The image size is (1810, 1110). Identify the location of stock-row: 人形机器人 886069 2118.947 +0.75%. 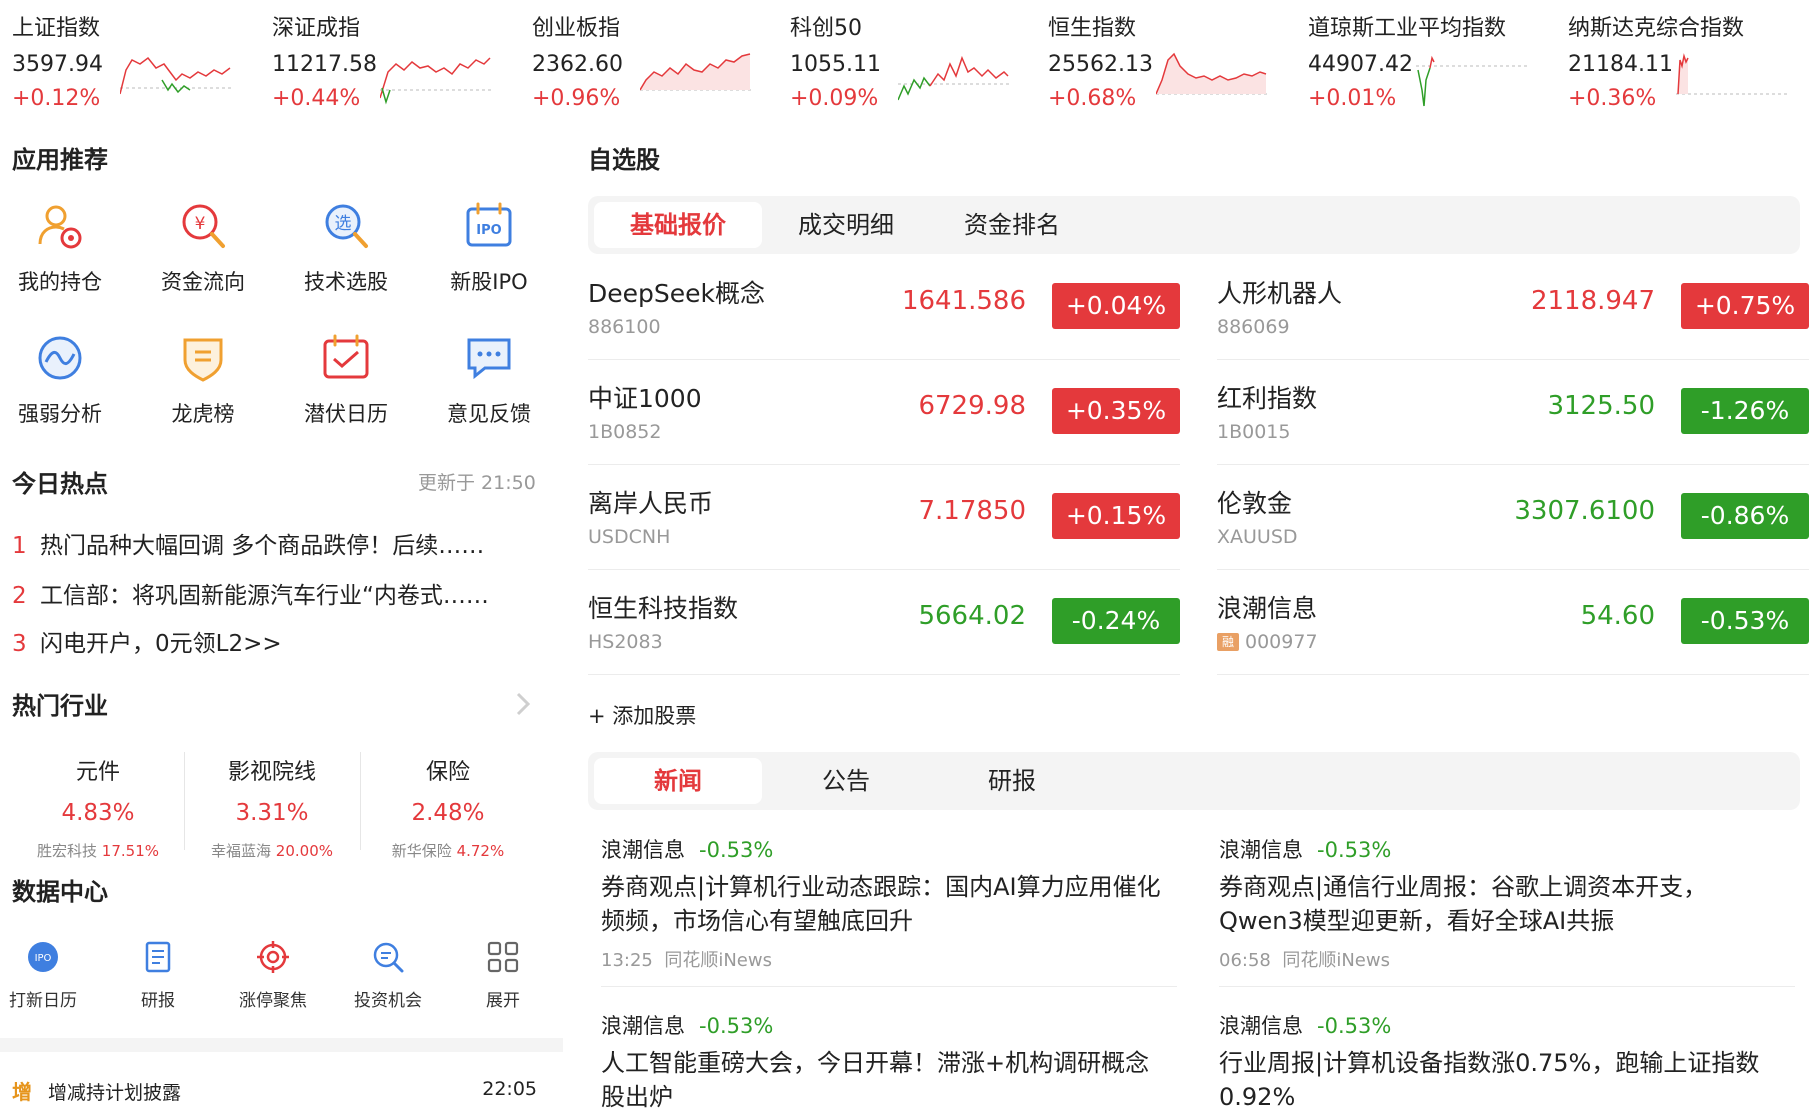
(1513, 308).